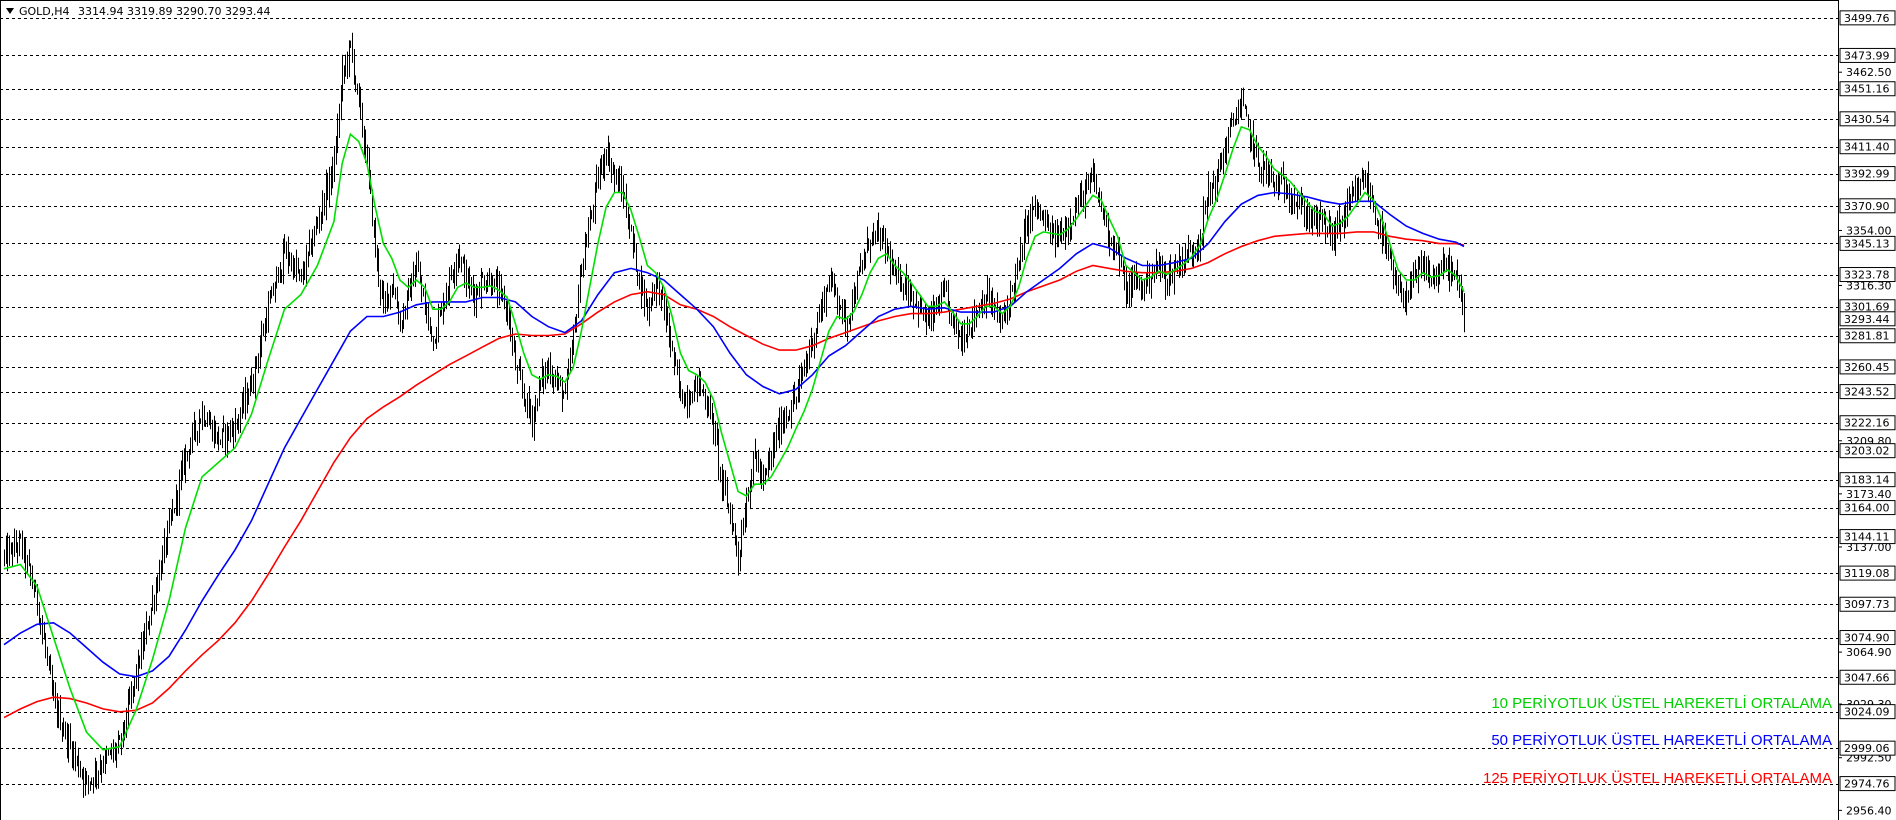  I want to click on level-label: 3430.54, so click(1867, 119).